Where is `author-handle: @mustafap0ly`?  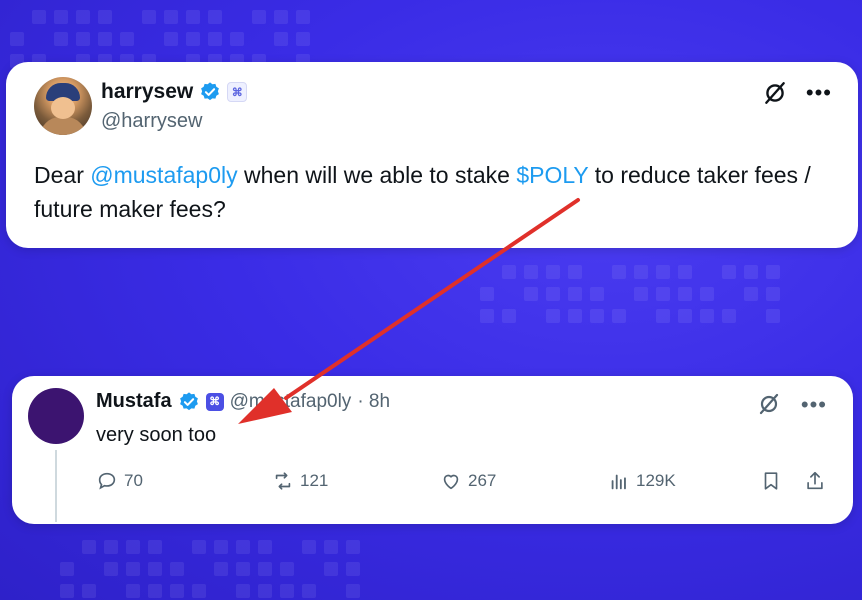
author-handle: @mustafap0ly is located at coordinates (291, 402).